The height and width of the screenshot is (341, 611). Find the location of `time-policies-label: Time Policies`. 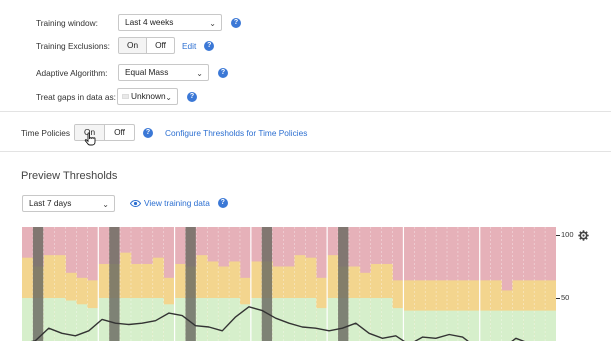

time-policies-label: Time Policies is located at coordinates (46, 132).